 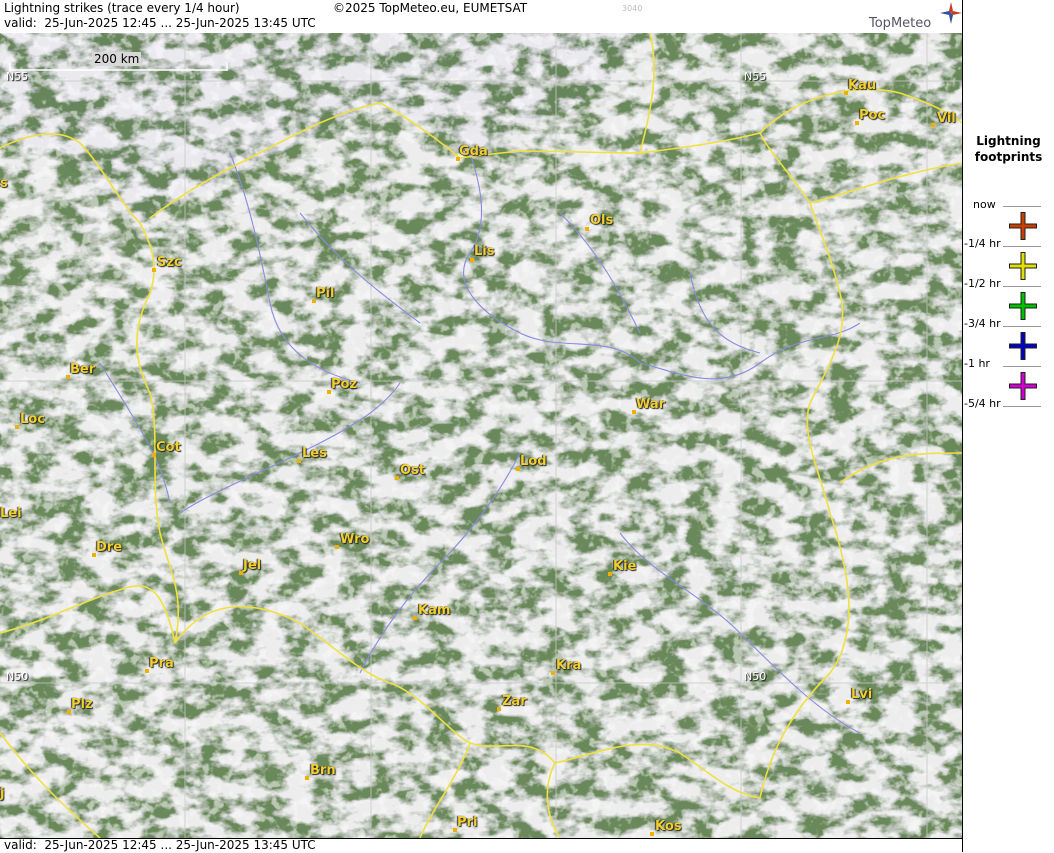 What do you see at coordinates (982, 403) in the screenshot?
I see `legend-label-five-quarter: -5/4 hr` at bounding box center [982, 403].